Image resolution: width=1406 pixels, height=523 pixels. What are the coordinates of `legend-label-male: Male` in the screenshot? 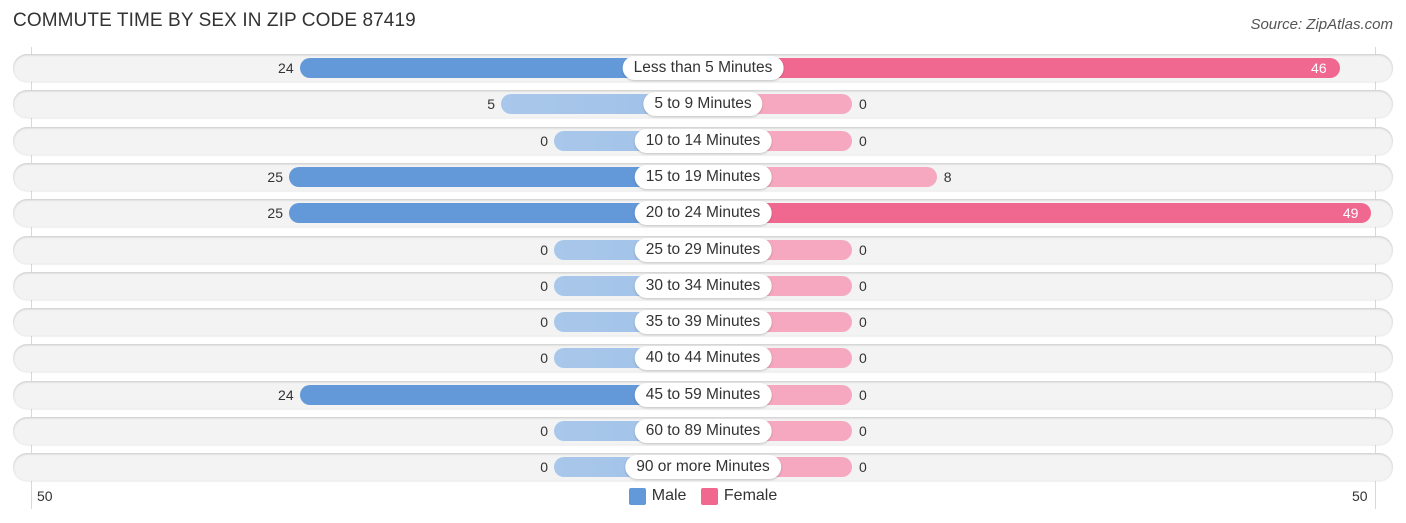 It's located at (669, 495).